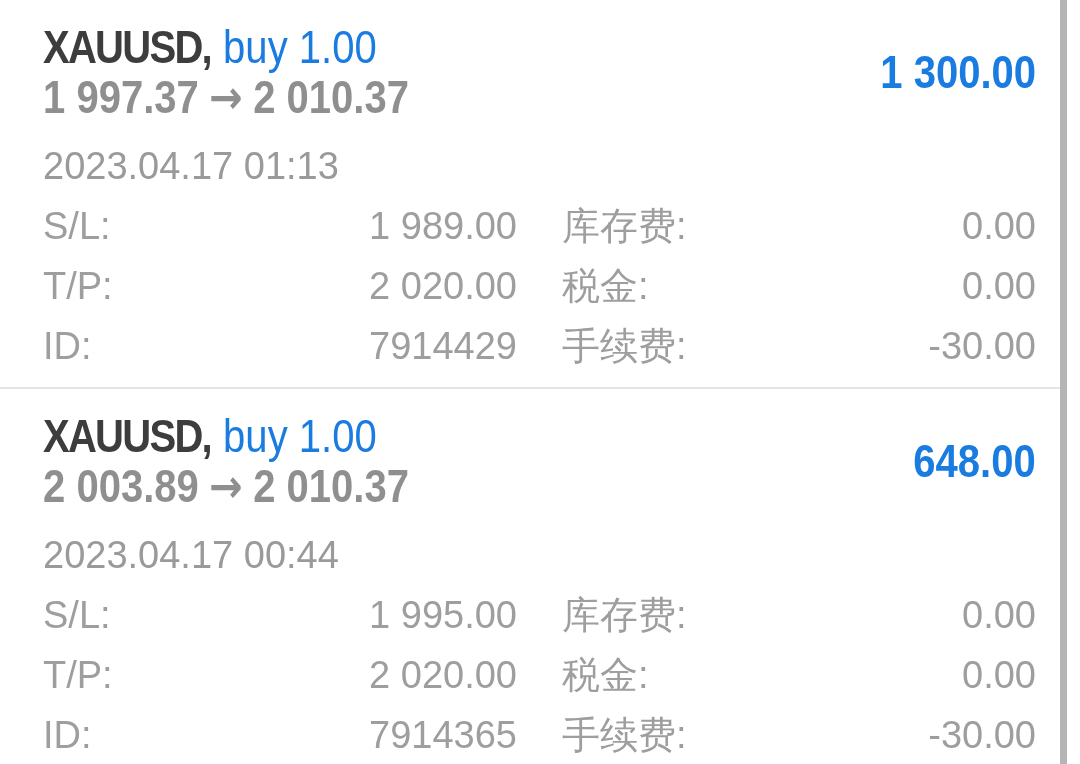 Image resolution: width=1080 pixels, height=764 pixels. I want to click on open-price-text: 2 003.89, so click(121, 486).